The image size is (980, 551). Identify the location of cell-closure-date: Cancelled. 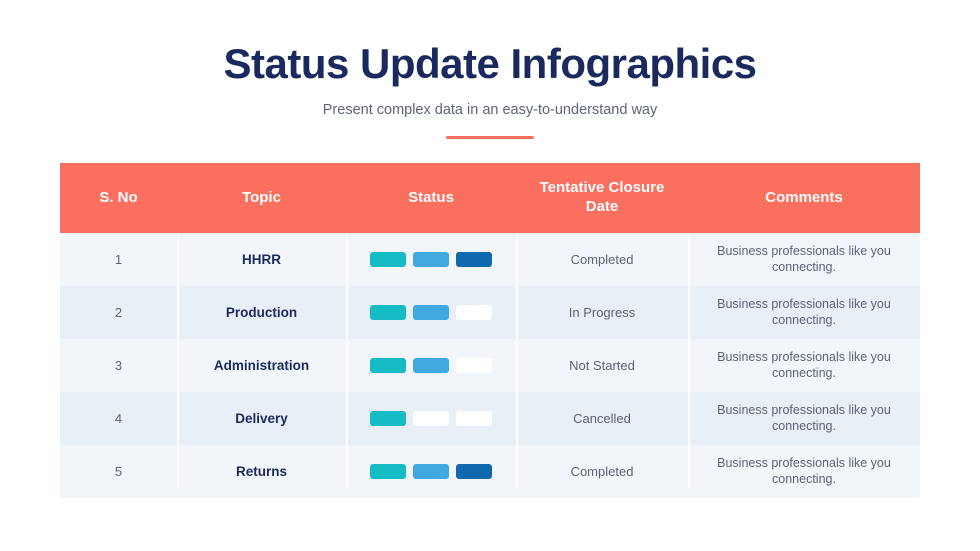
(602, 418).